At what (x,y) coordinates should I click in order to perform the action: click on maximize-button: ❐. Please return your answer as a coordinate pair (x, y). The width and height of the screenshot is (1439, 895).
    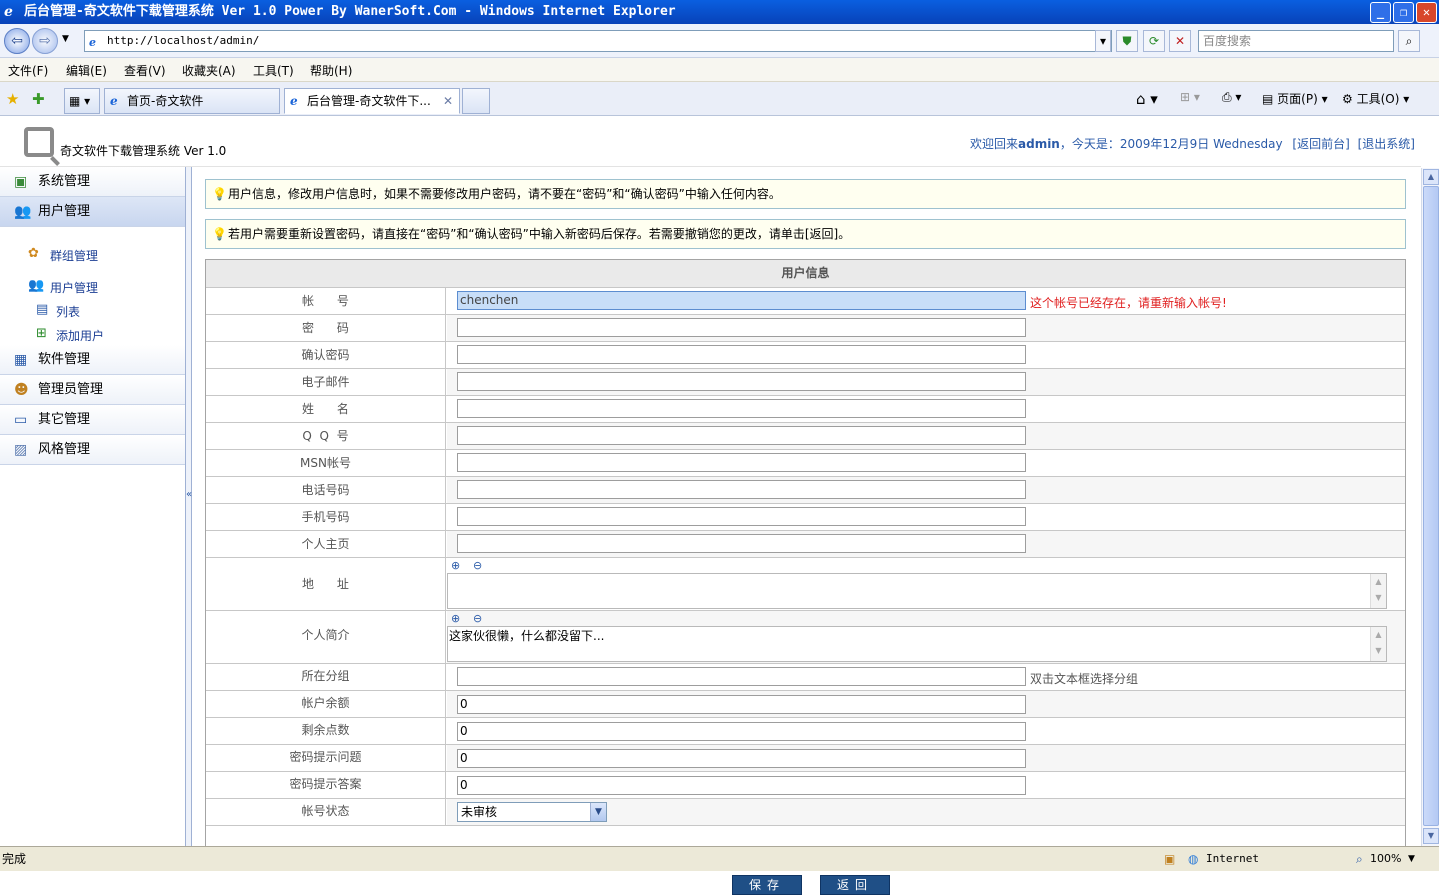
    Looking at the image, I should click on (1403, 12).